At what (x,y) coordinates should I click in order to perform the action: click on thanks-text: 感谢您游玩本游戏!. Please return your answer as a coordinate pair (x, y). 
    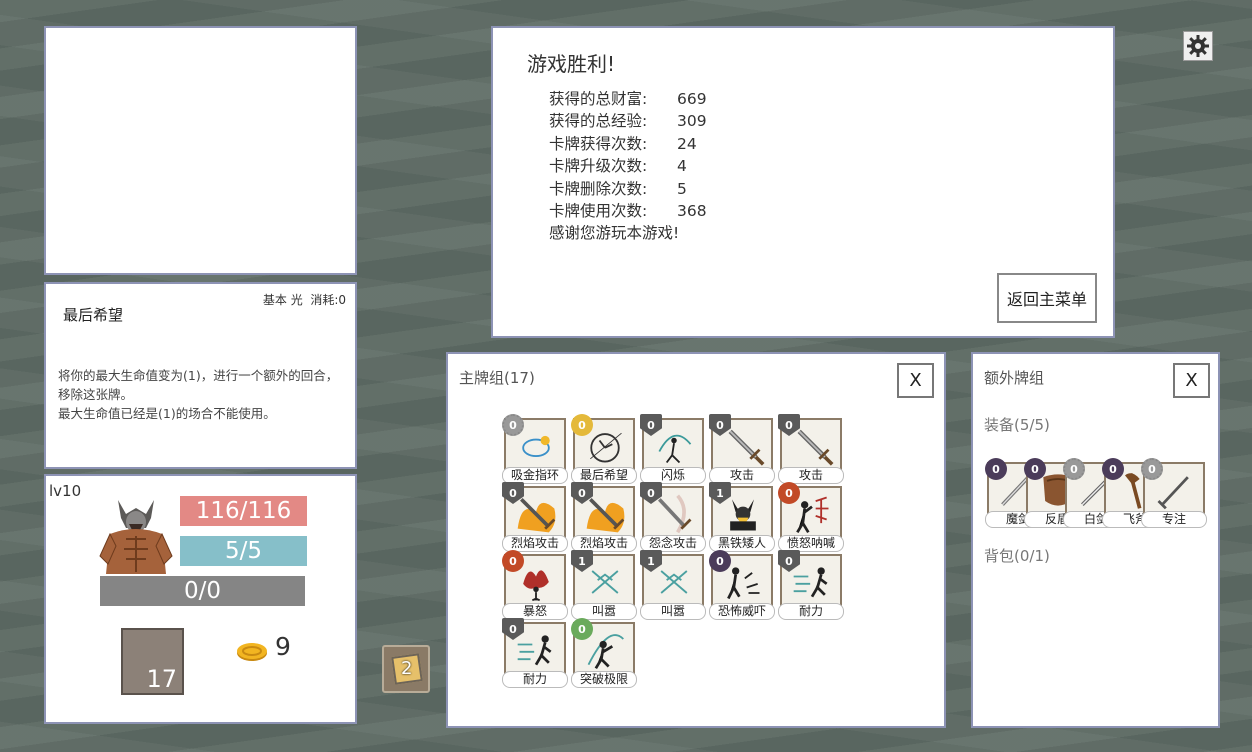
    Looking at the image, I should click on (614, 233).